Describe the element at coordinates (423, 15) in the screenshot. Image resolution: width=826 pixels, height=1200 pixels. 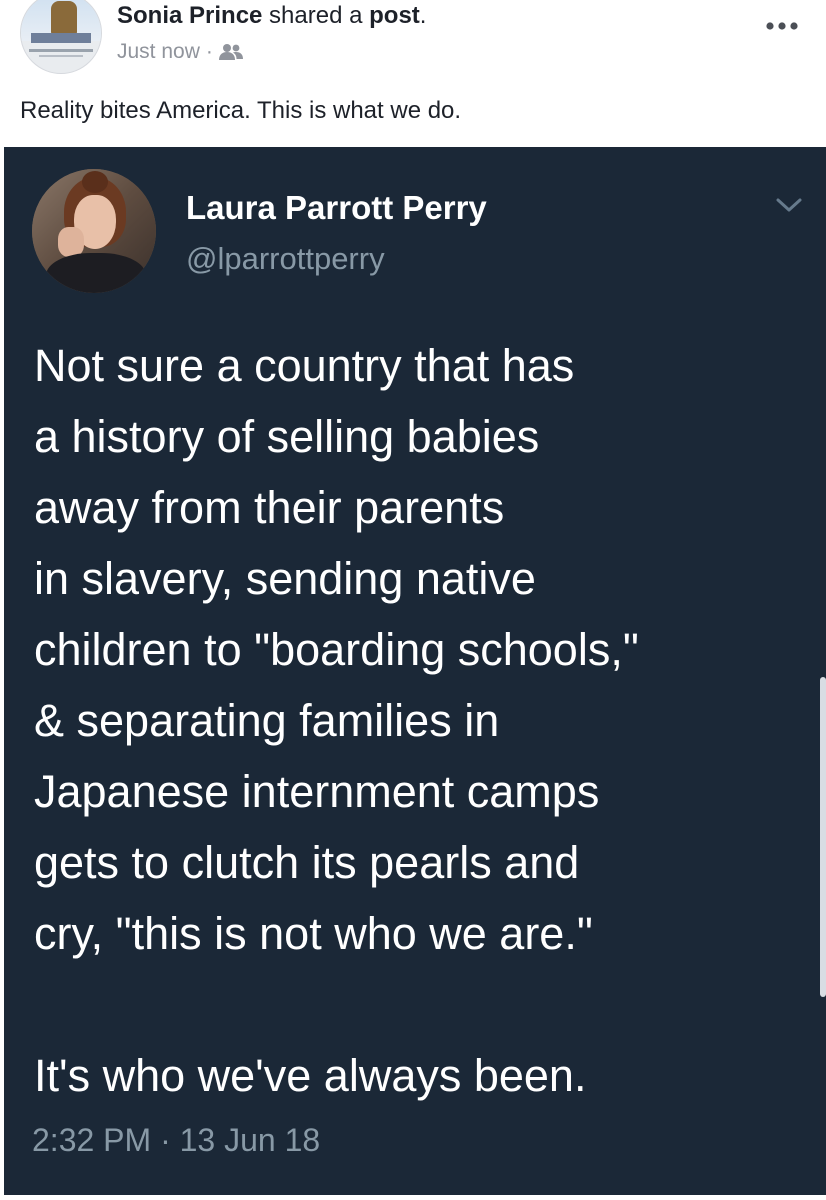
I see `title-period: .` at that location.